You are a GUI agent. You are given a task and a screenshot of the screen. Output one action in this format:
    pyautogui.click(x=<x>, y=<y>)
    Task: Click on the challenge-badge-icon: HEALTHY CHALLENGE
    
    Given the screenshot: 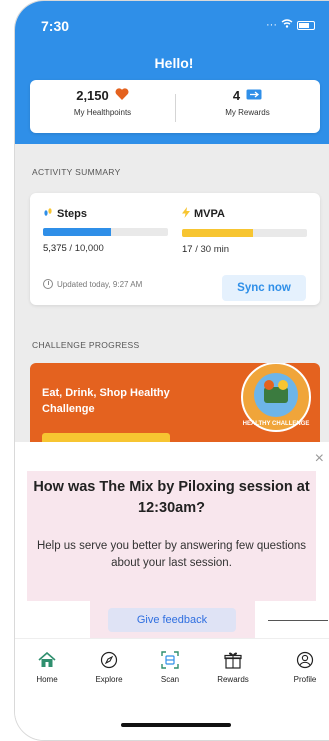 What is the action you would take?
    pyautogui.click(x=276, y=397)
    